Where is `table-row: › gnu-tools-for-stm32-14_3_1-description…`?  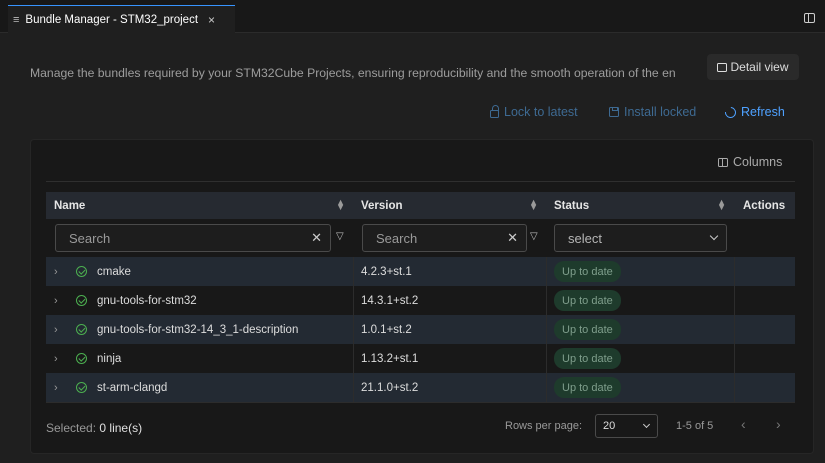
table-row: › gnu-tools-for-stm32-14_3_1-description… is located at coordinates (420, 329).